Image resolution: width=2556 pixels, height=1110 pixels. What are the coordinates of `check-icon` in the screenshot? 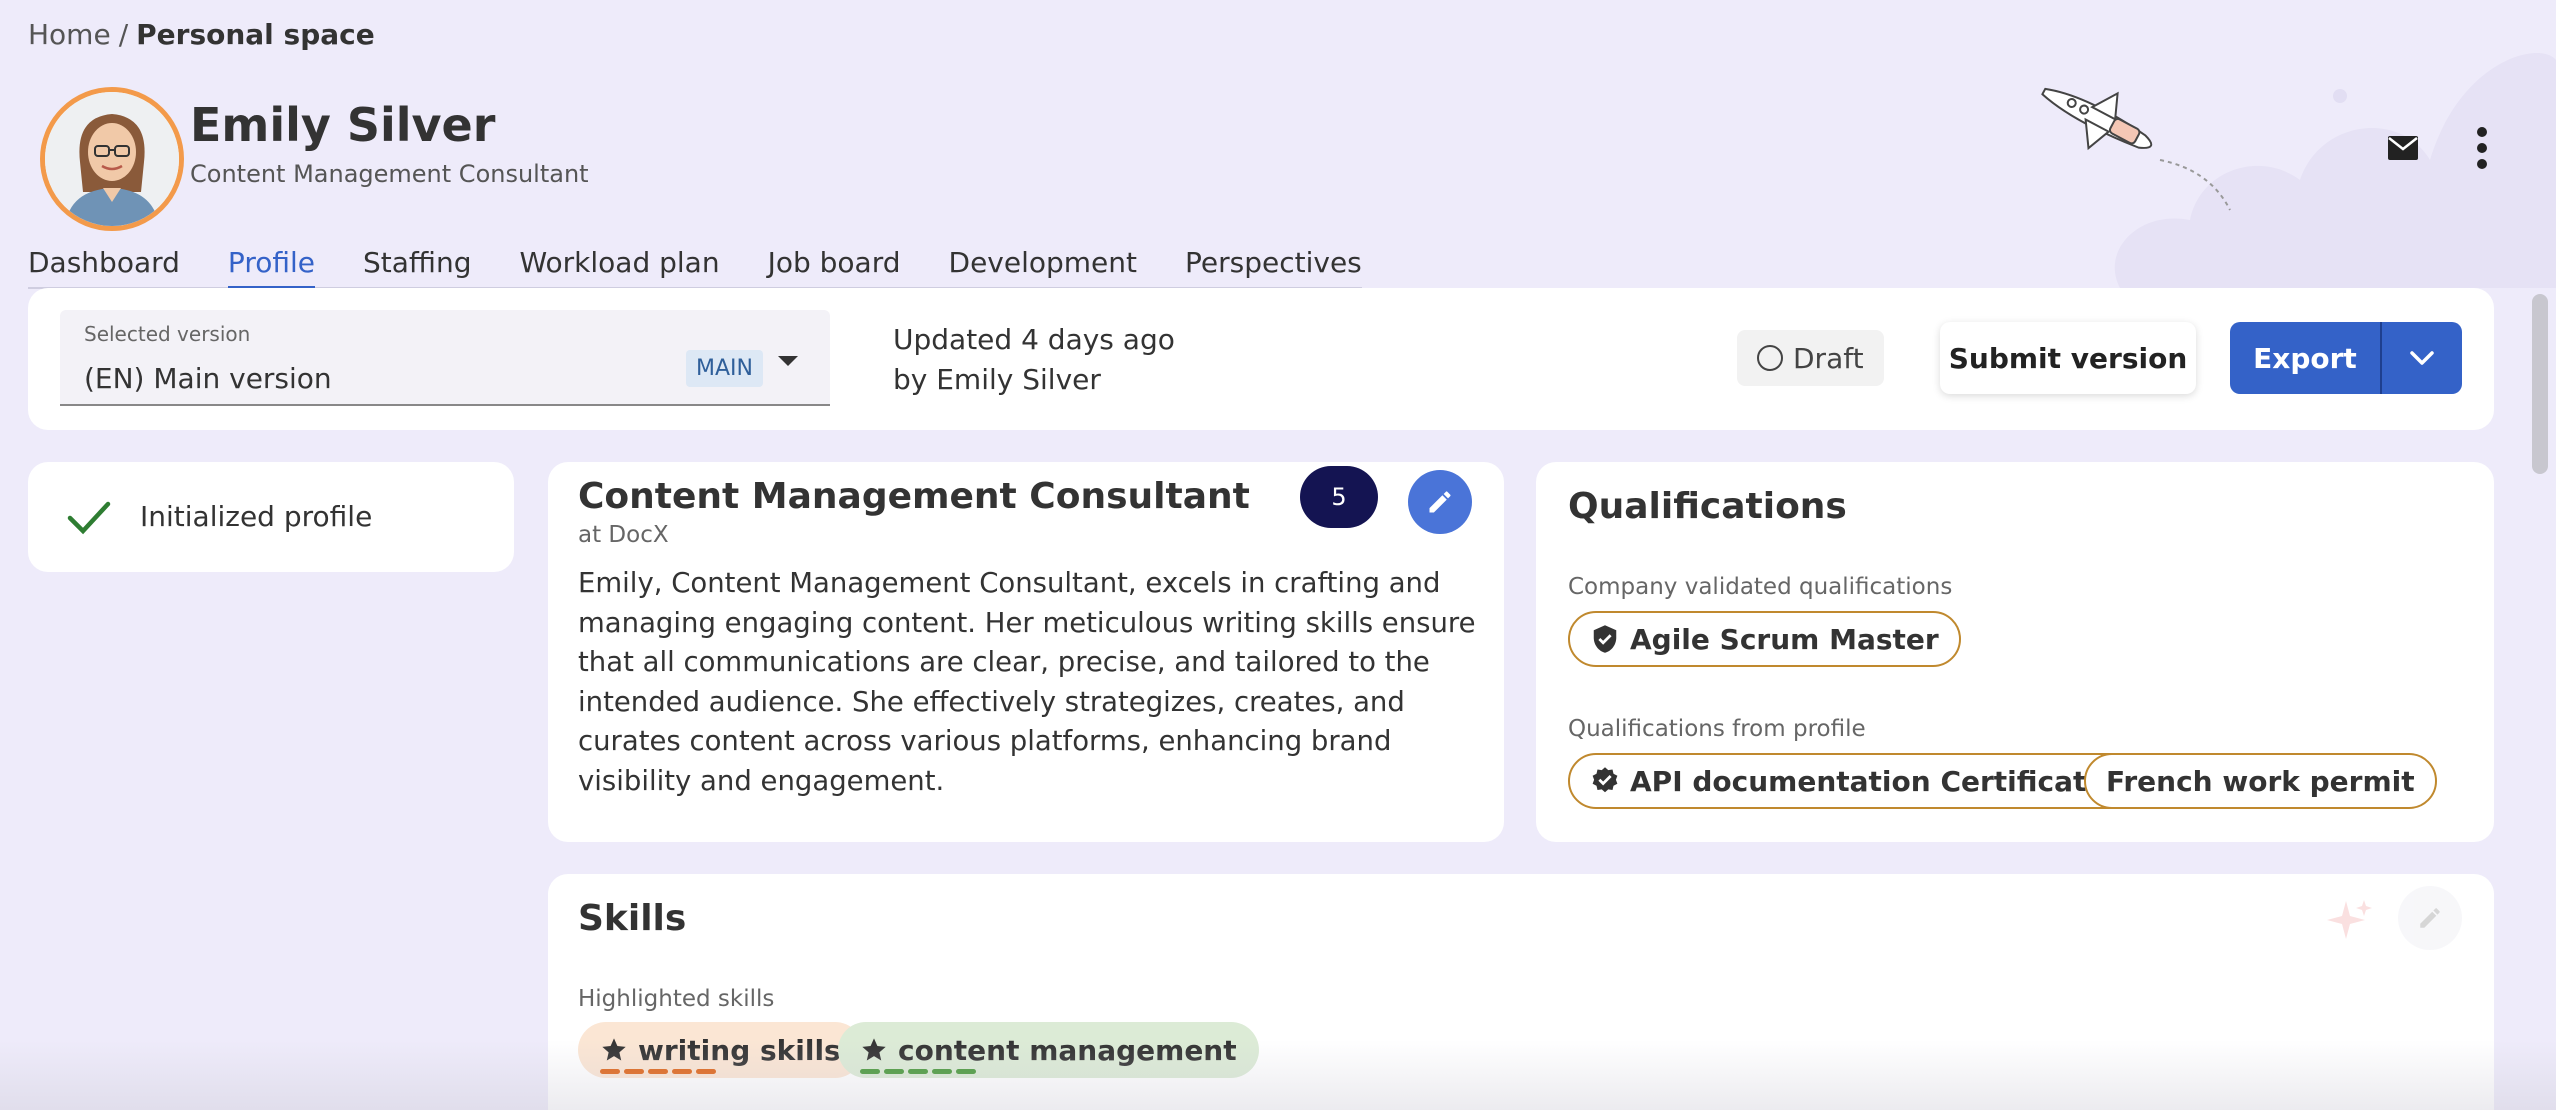 It's located at (89, 518).